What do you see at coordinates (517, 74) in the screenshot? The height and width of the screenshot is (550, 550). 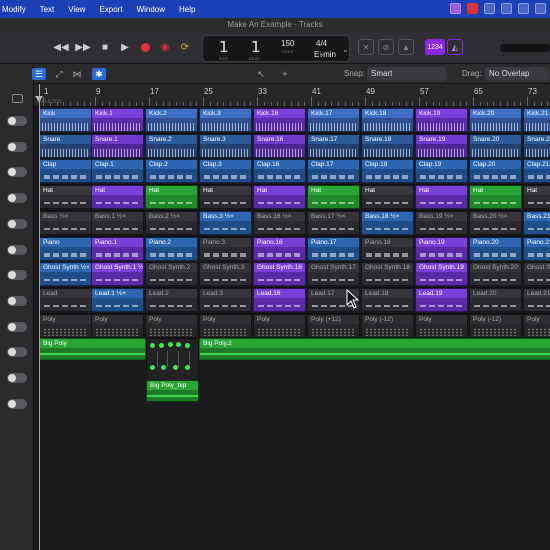 I see `drag-select: No Overlap` at bounding box center [517, 74].